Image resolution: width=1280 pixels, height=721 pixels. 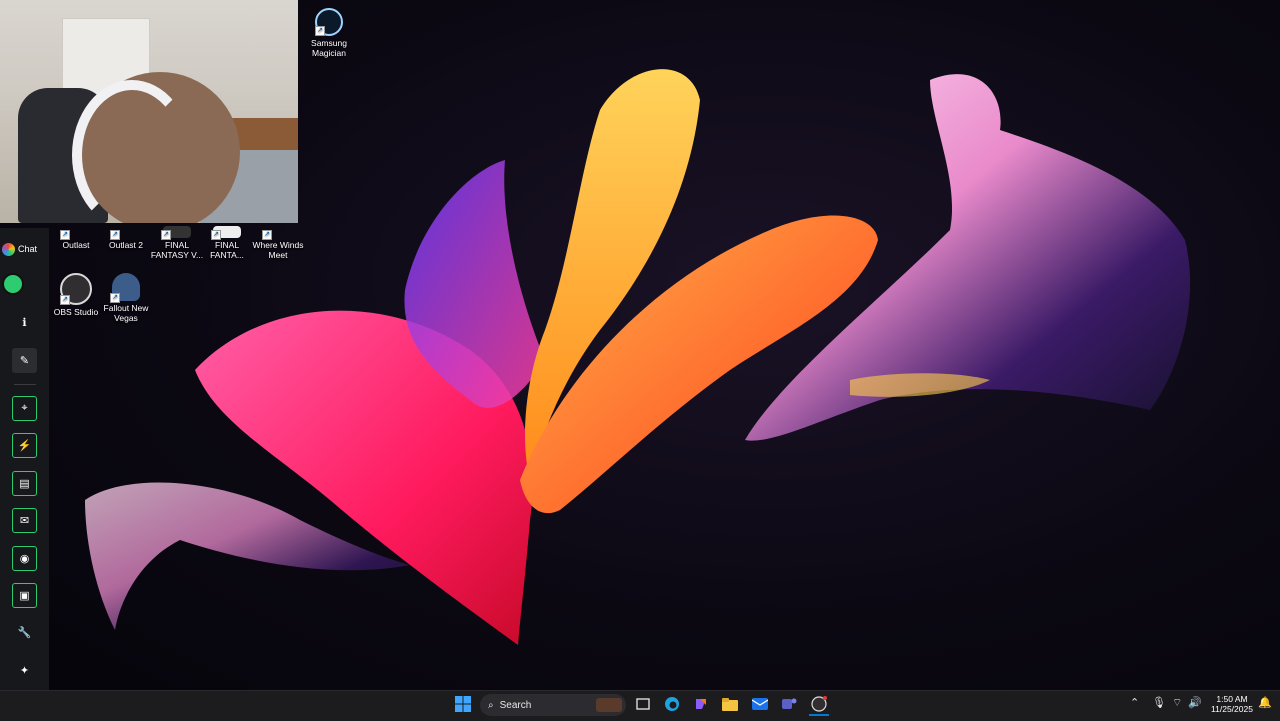 What do you see at coordinates (25, 384) in the screenshot?
I see `rail-divider` at bounding box center [25, 384].